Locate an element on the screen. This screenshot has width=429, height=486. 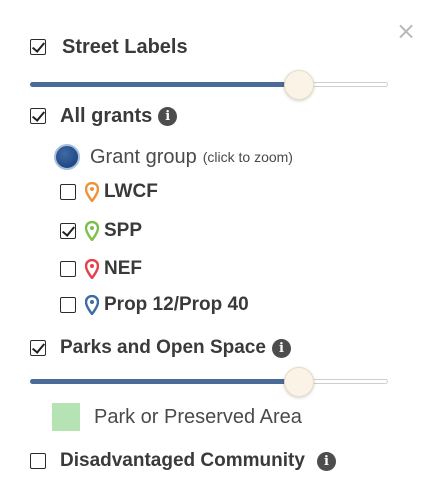
lwcf-checkbox is located at coordinates (68, 192).